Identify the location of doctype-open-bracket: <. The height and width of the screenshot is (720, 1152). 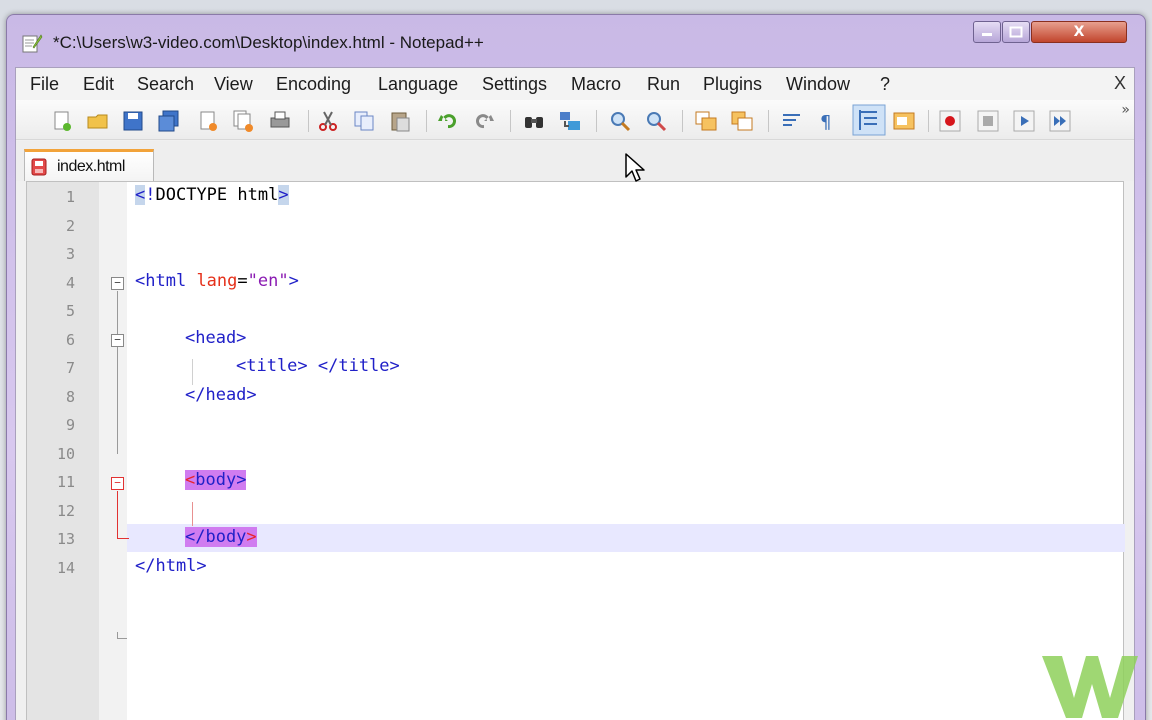
(140, 195).